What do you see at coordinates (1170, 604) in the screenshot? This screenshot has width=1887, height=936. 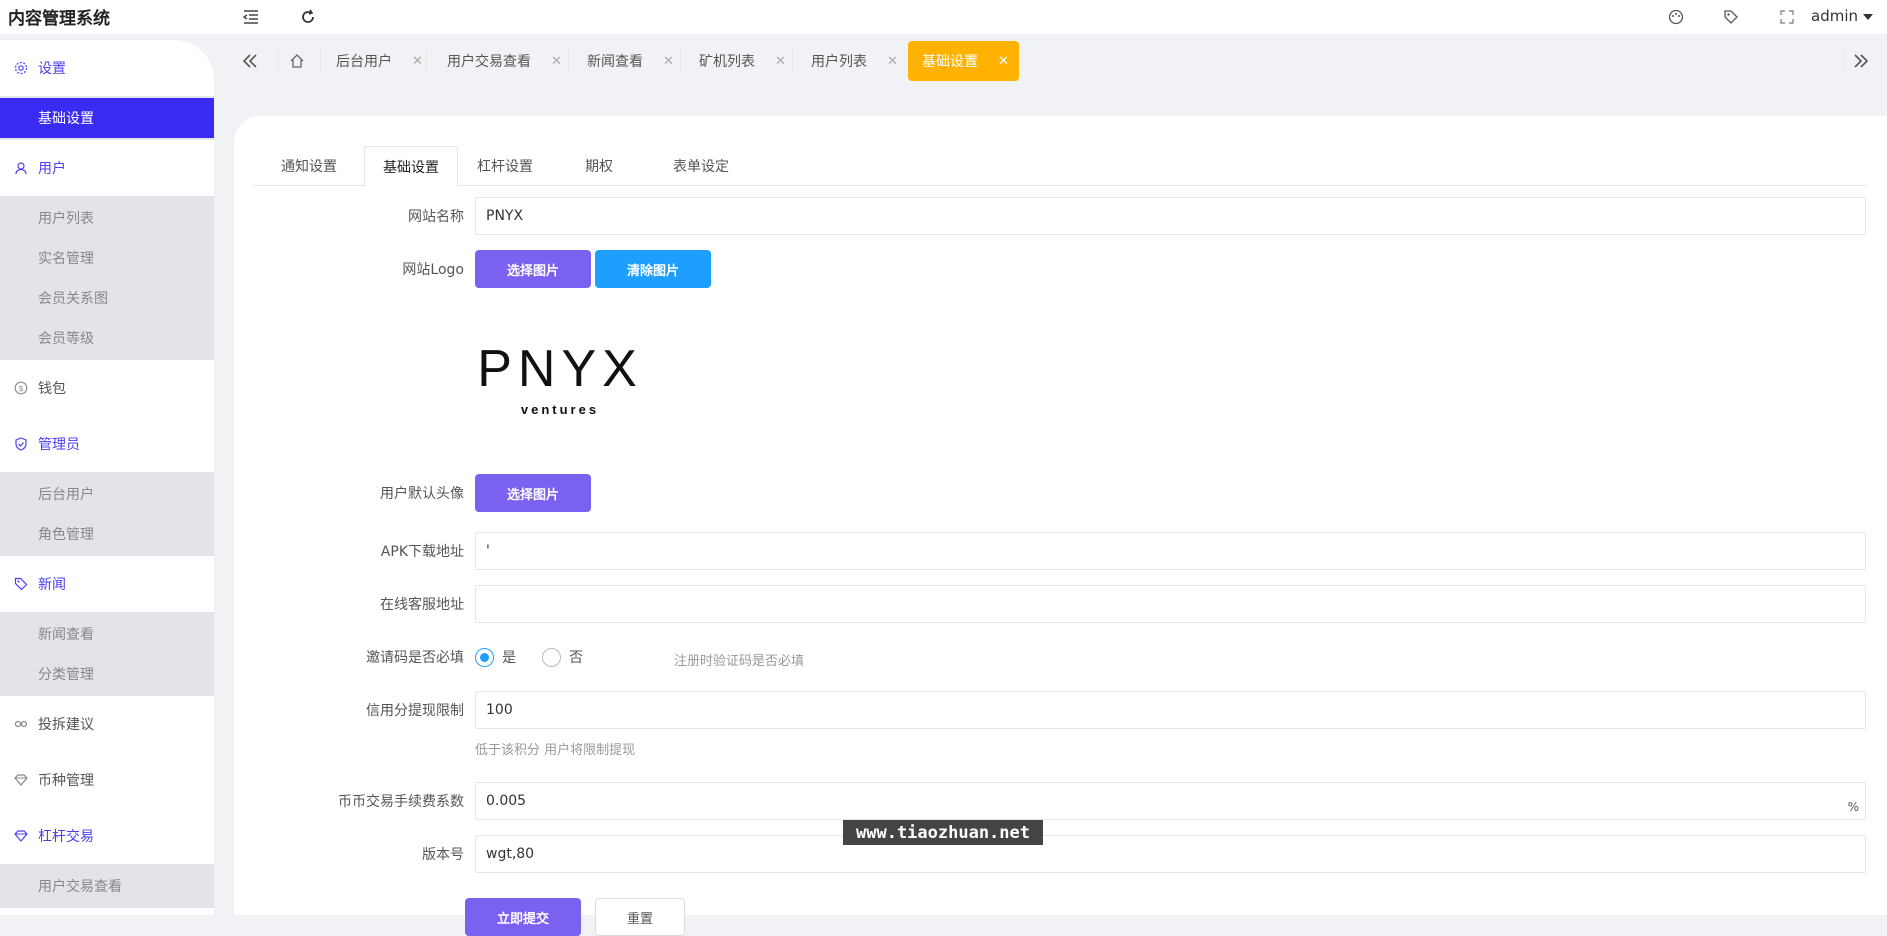 I see `service-url-input` at bounding box center [1170, 604].